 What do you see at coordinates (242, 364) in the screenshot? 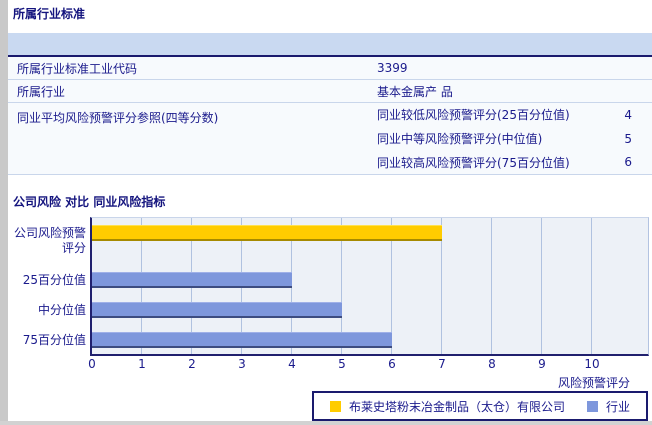
I see `x-tick-label: 3` at bounding box center [242, 364].